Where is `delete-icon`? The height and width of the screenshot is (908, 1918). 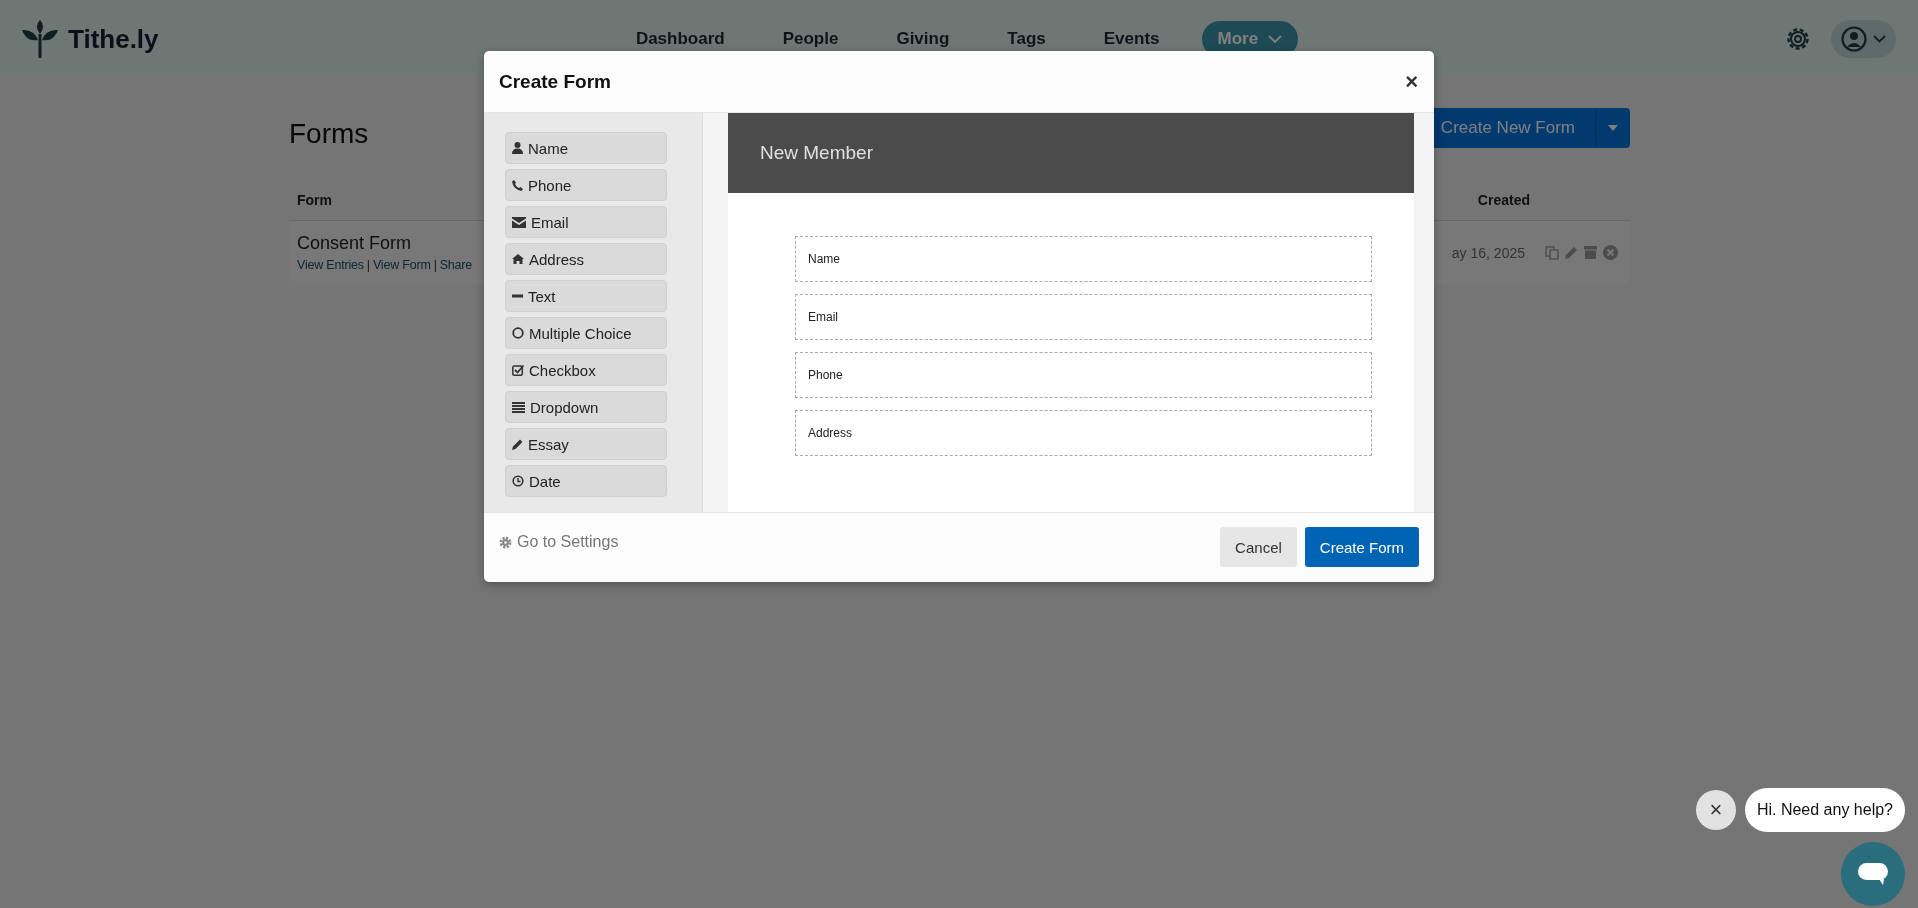
delete-icon is located at coordinates (1610, 252).